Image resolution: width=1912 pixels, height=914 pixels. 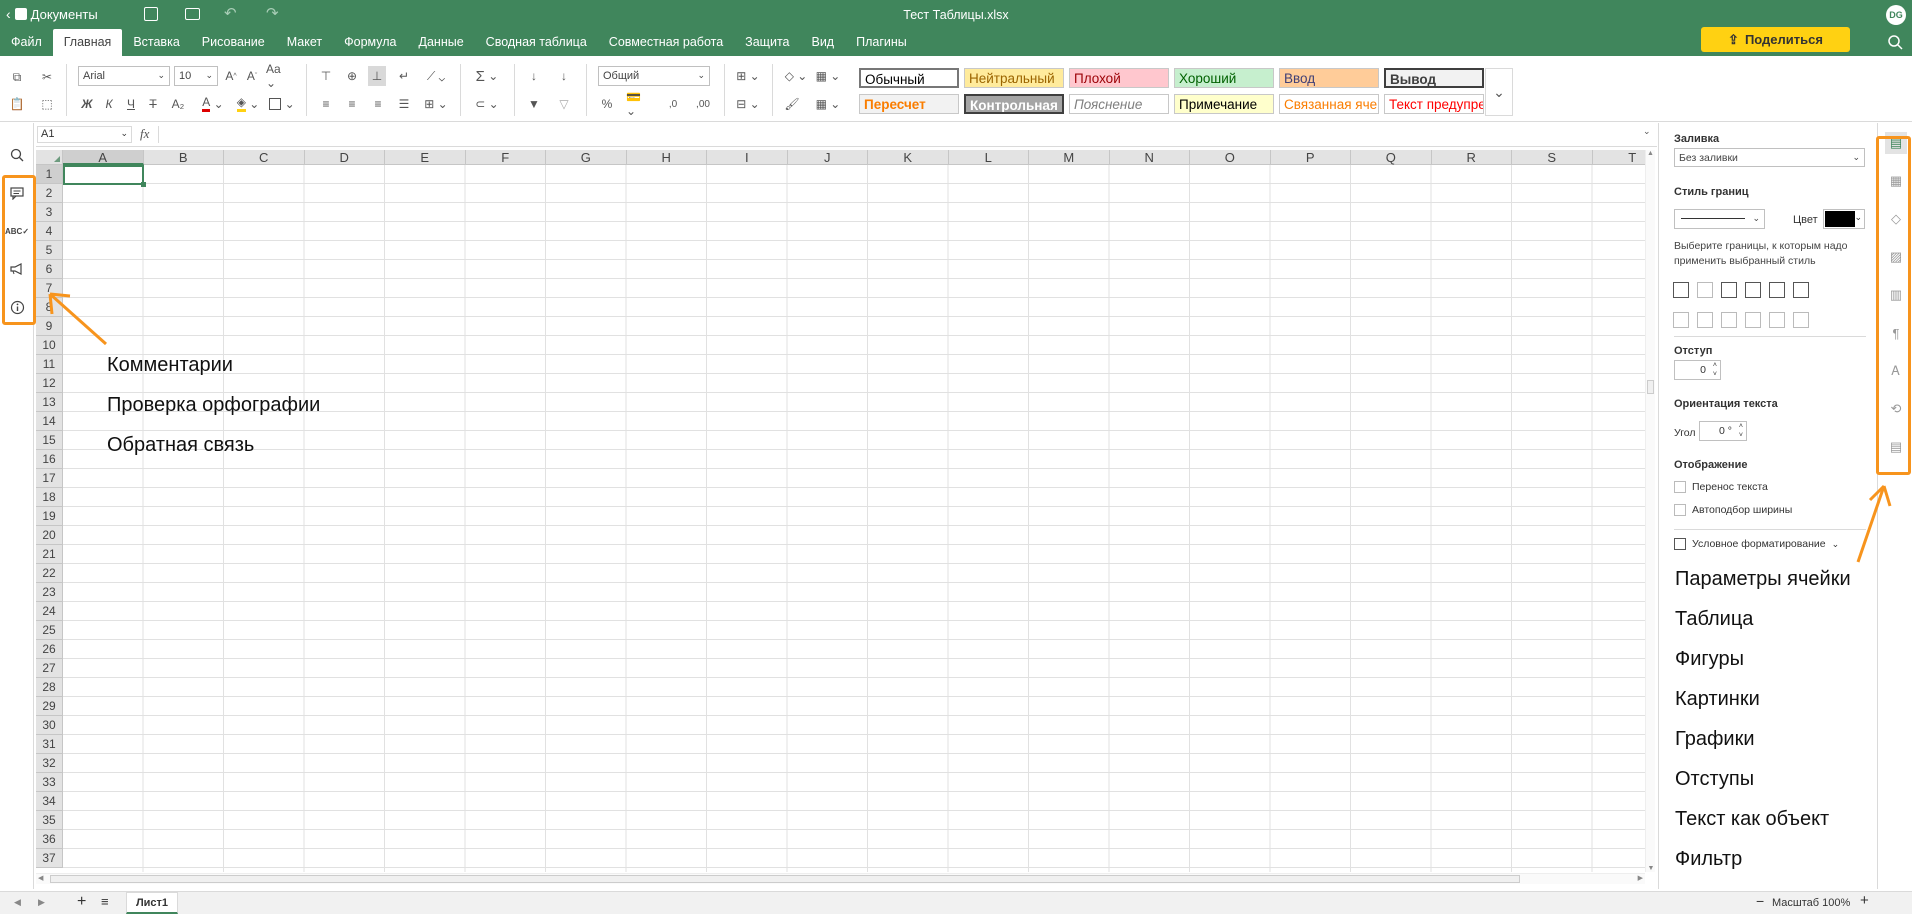 I want to click on subscript-button: A₂, so click(x=178, y=104).